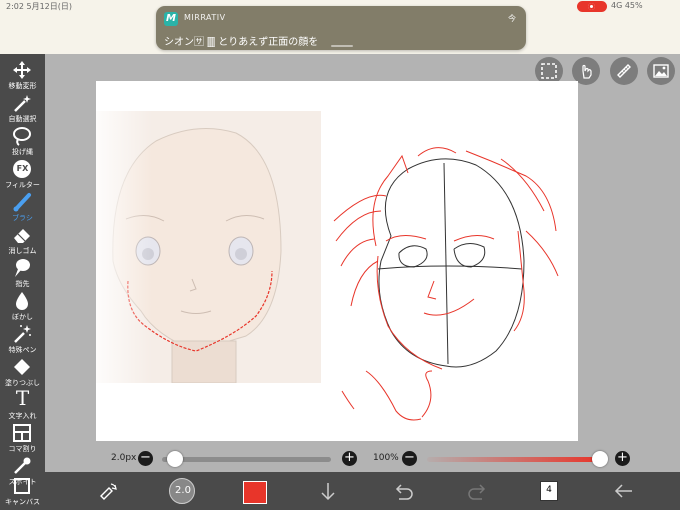 The width and height of the screenshot is (680, 510). What do you see at coordinates (205, 17) in the screenshot?
I see `notification-app-name: MIRRATIV` at bounding box center [205, 17].